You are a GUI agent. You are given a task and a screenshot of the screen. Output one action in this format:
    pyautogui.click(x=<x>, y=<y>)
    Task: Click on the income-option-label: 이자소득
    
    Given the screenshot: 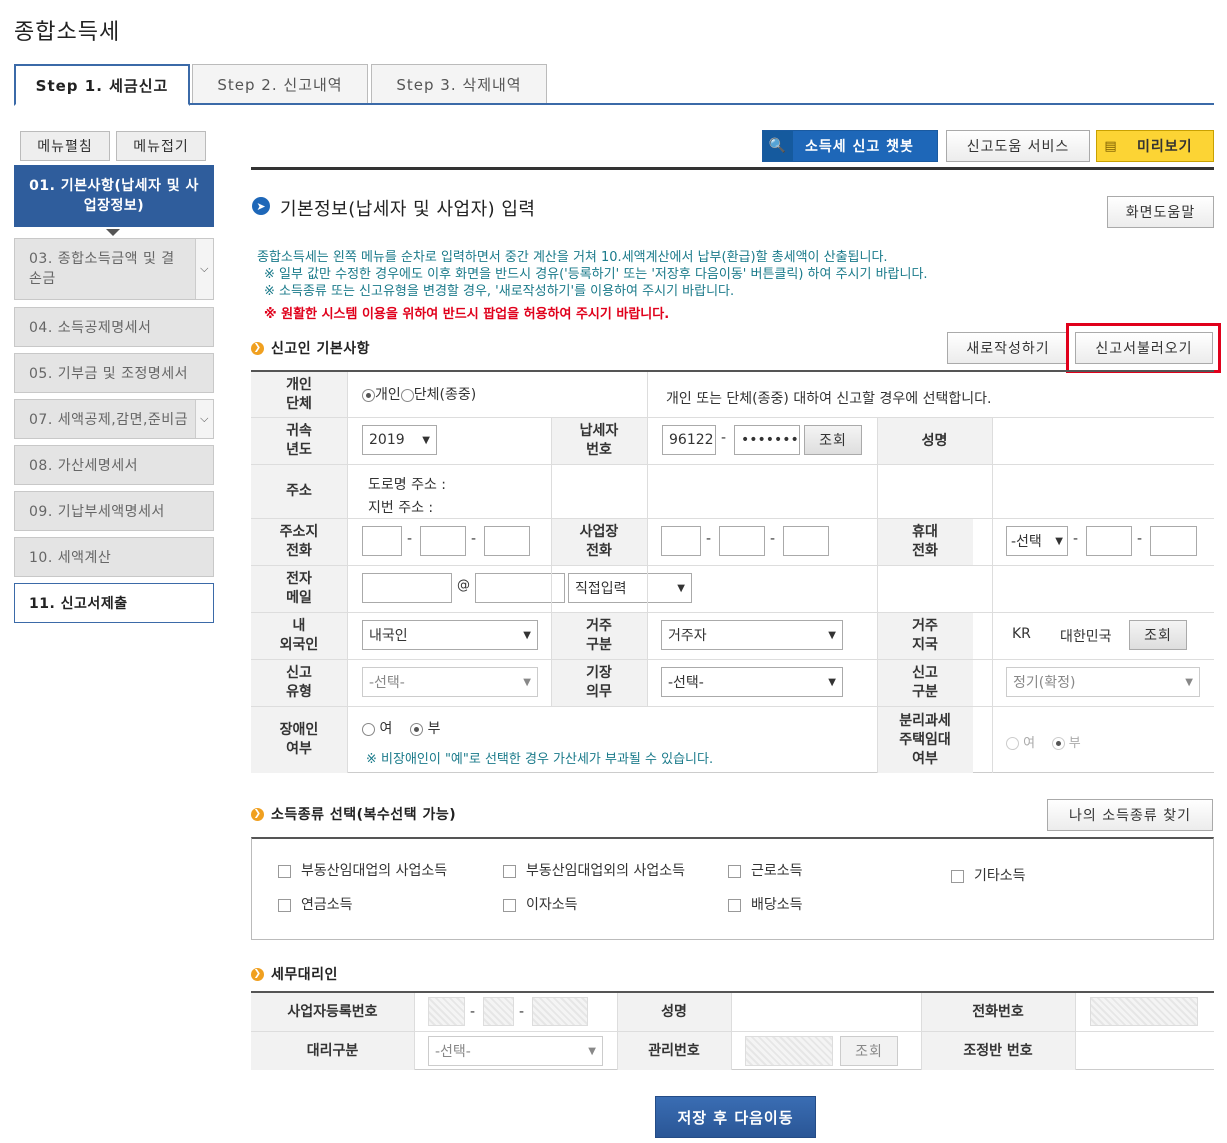 What is the action you would take?
    pyautogui.click(x=552, y=905)
    